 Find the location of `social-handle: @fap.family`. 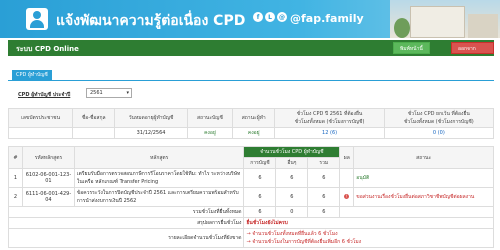

social-handle: @fap.family is located at coordinates (327, 18).